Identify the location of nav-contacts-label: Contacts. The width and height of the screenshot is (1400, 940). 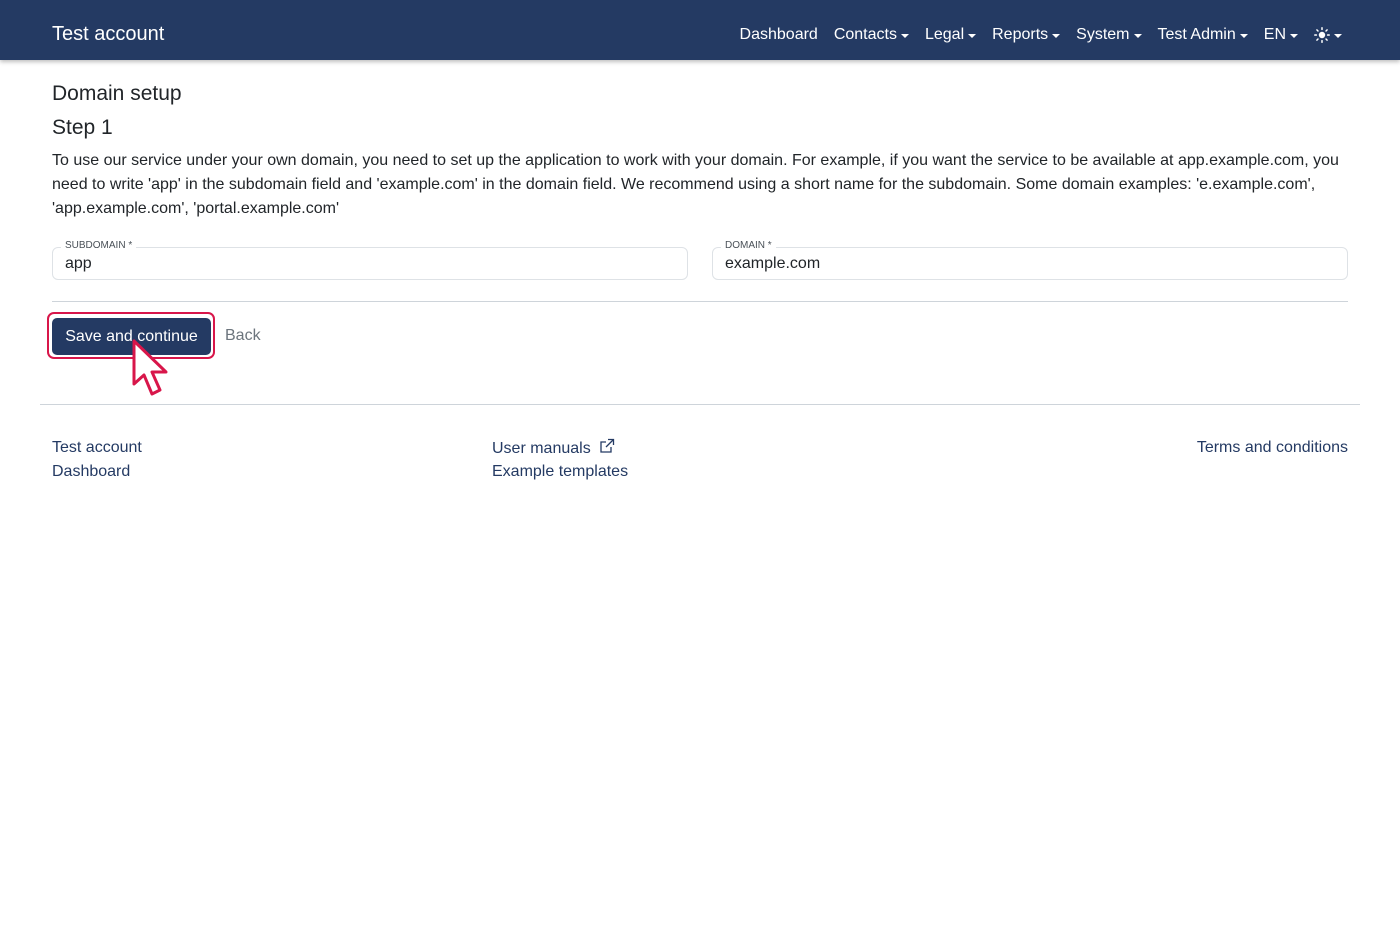
(865, 34).